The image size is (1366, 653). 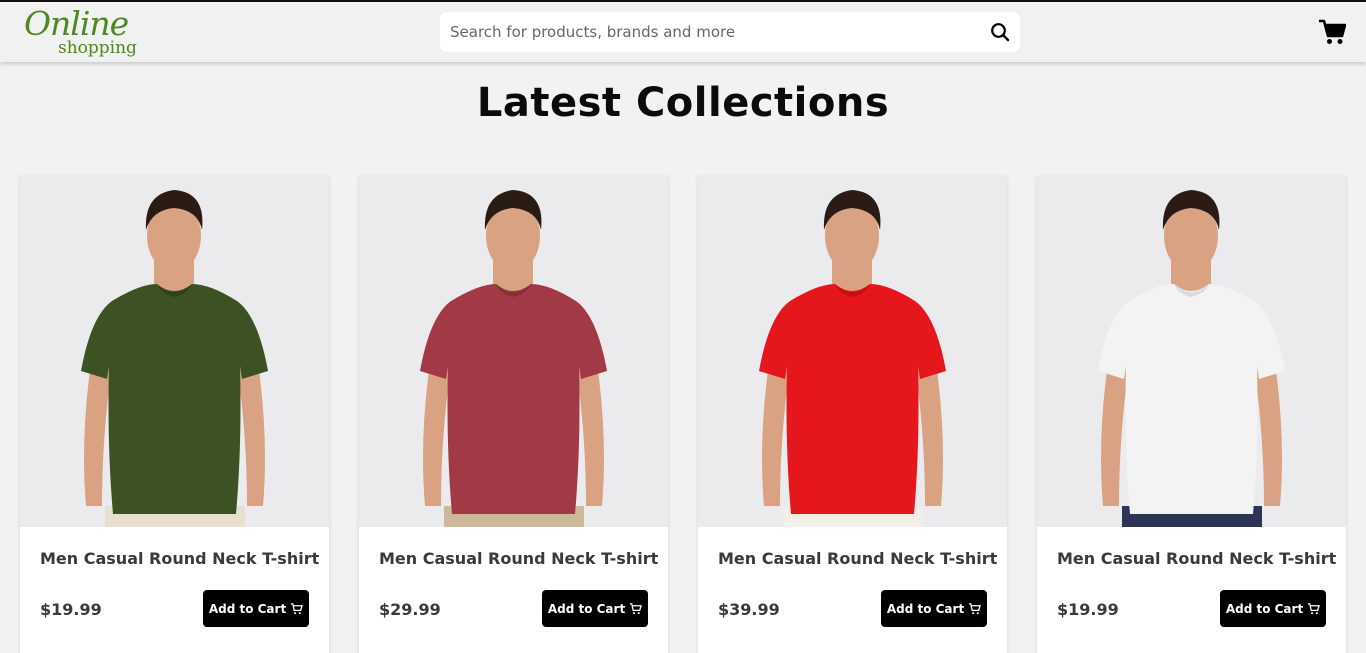 I want to click on product-price: $39.99, so click(x=749, y=609).